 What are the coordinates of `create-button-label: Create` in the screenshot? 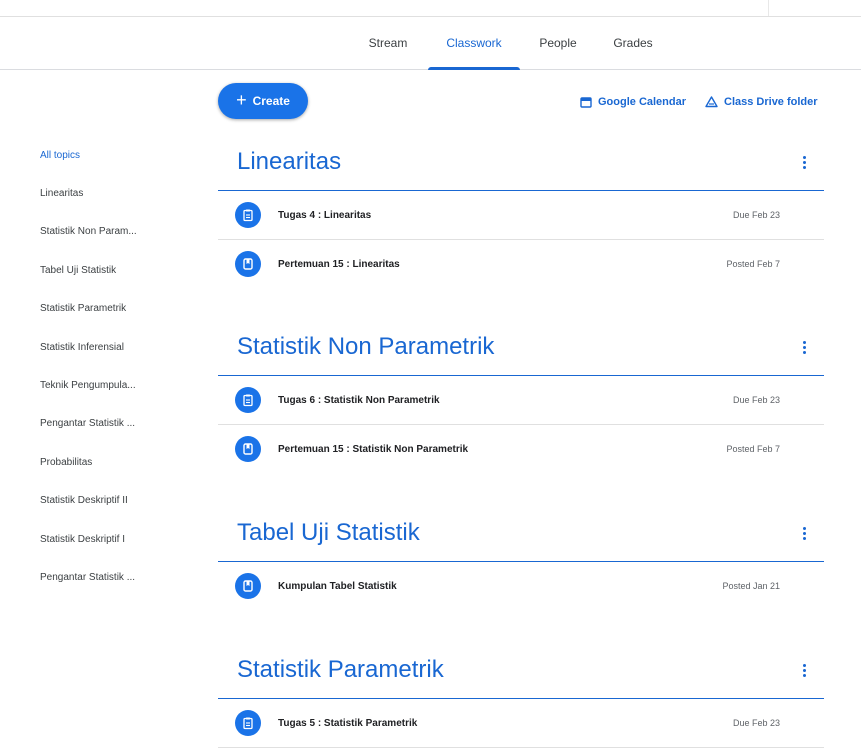 It's located at (271, 101).